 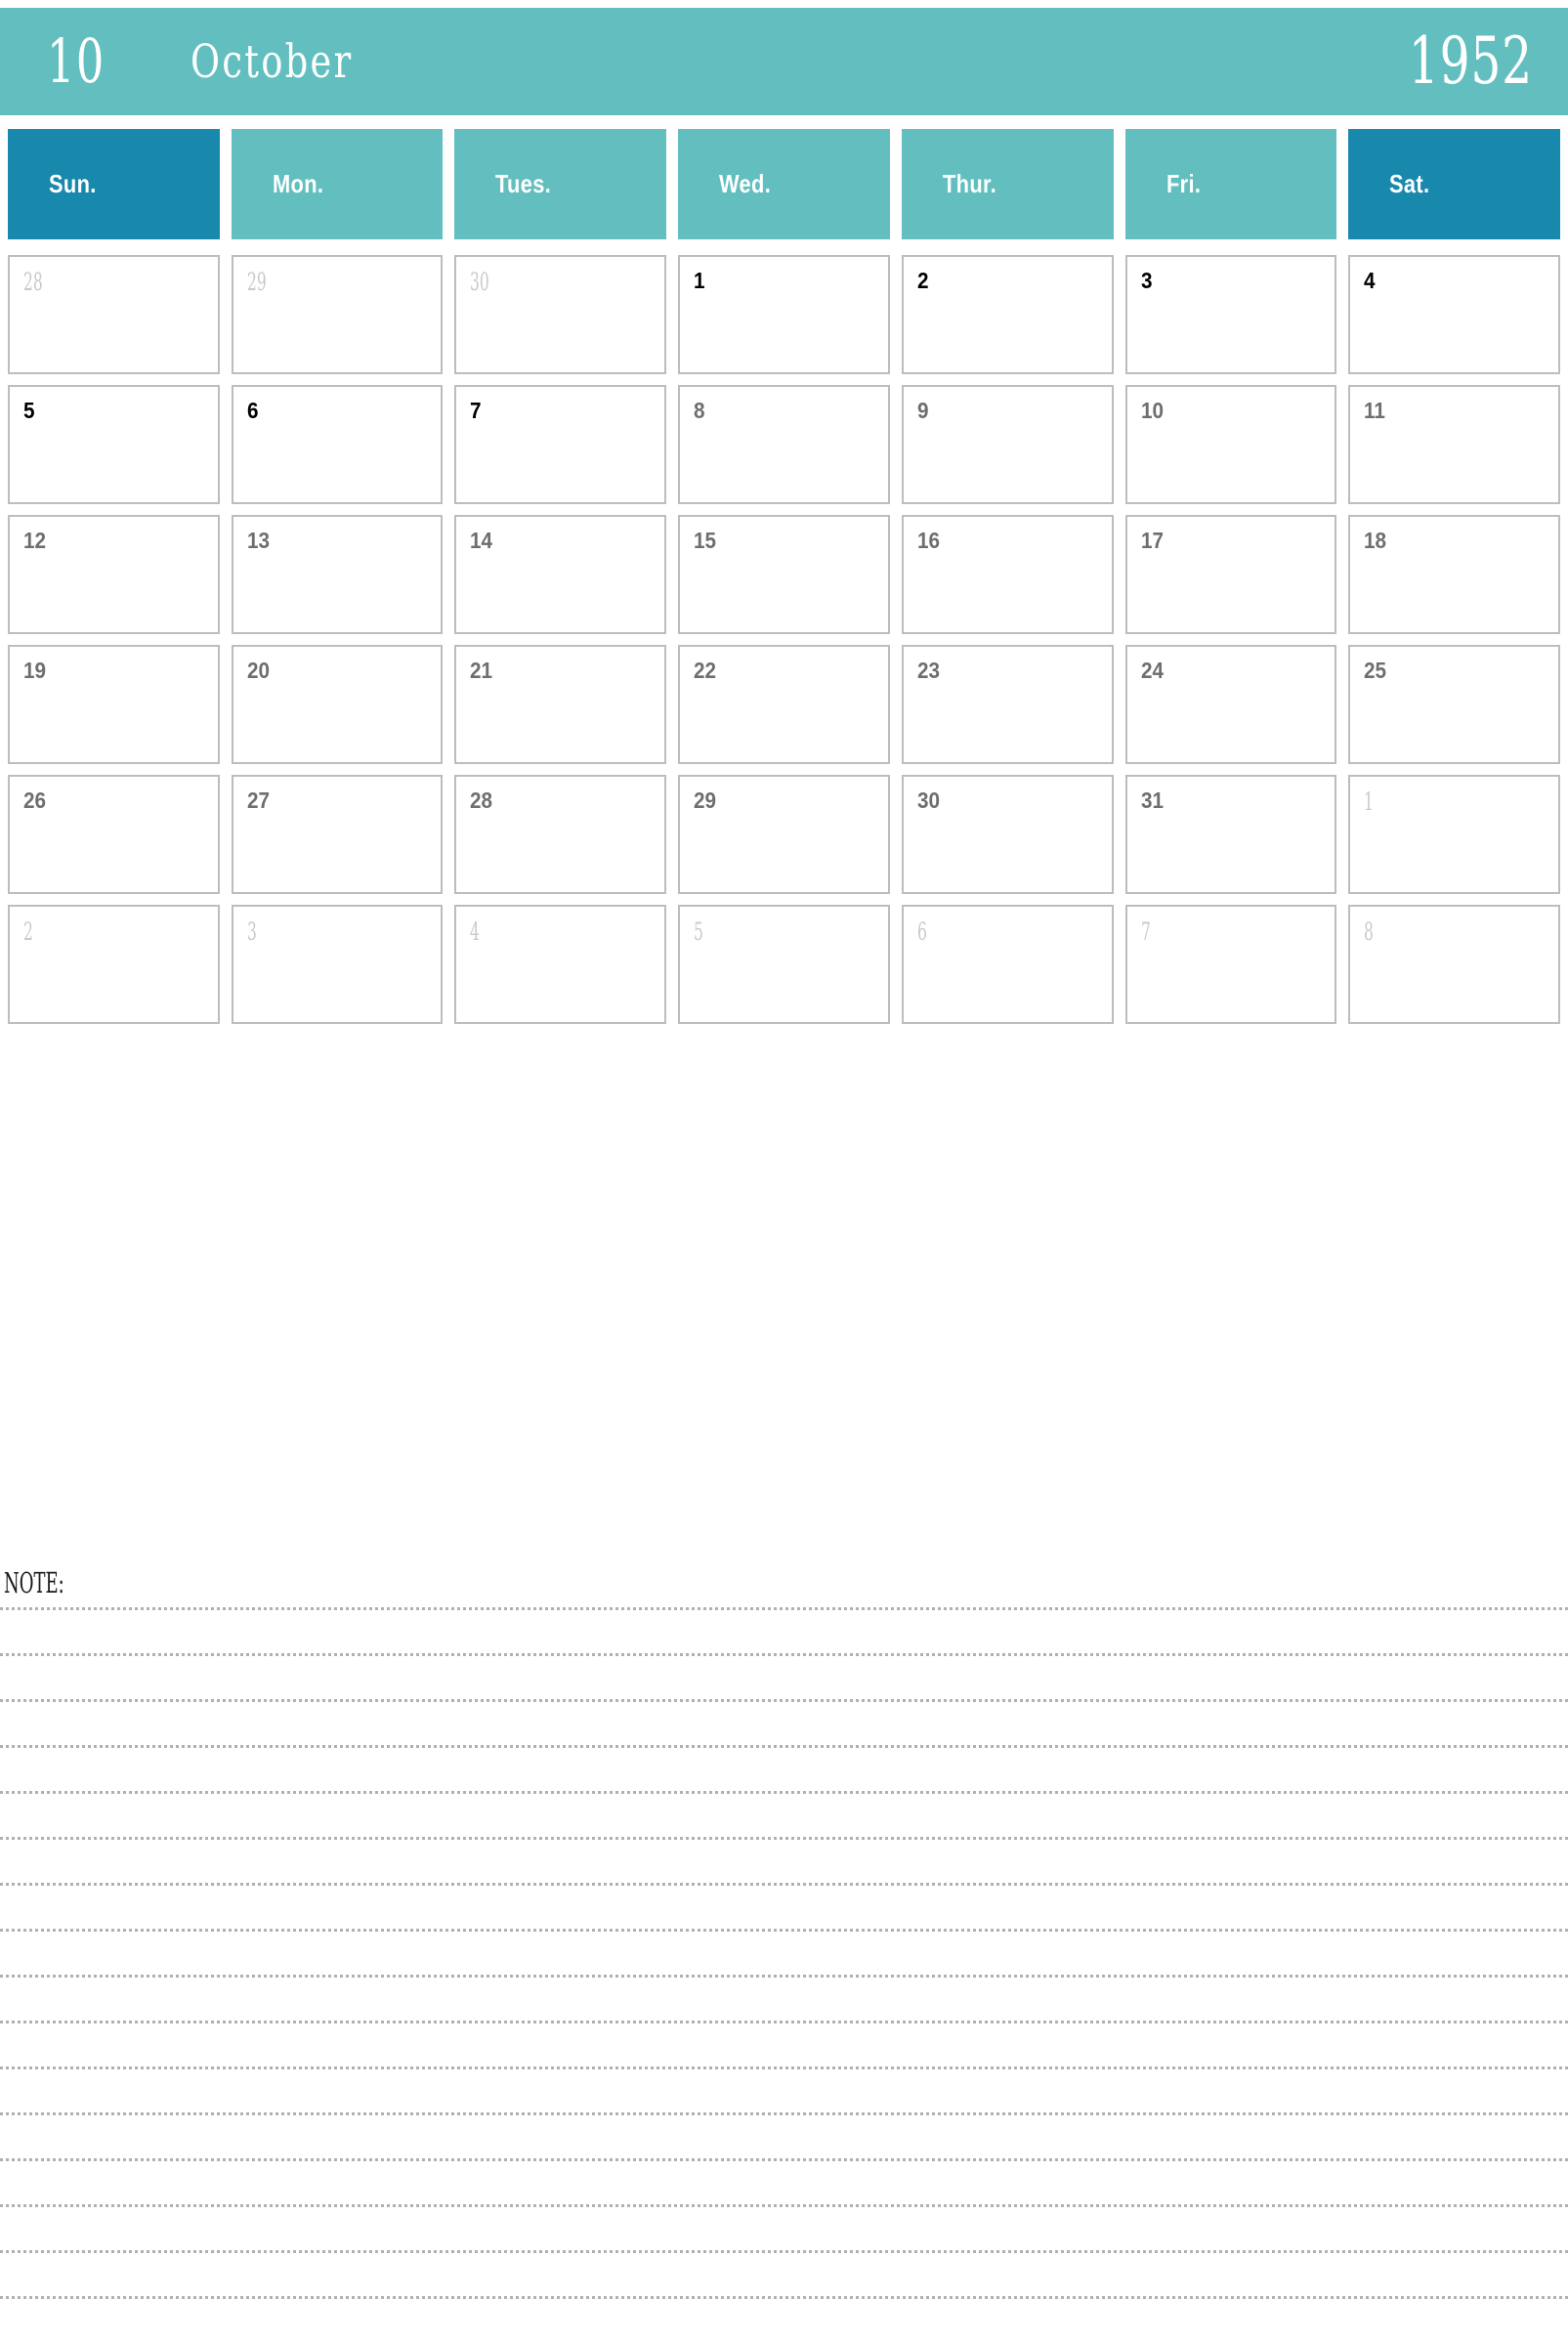 What do you see at coordinates (76, 61) in the screenshot?
I see `month-number: 10` at bounding box center [76, 61].